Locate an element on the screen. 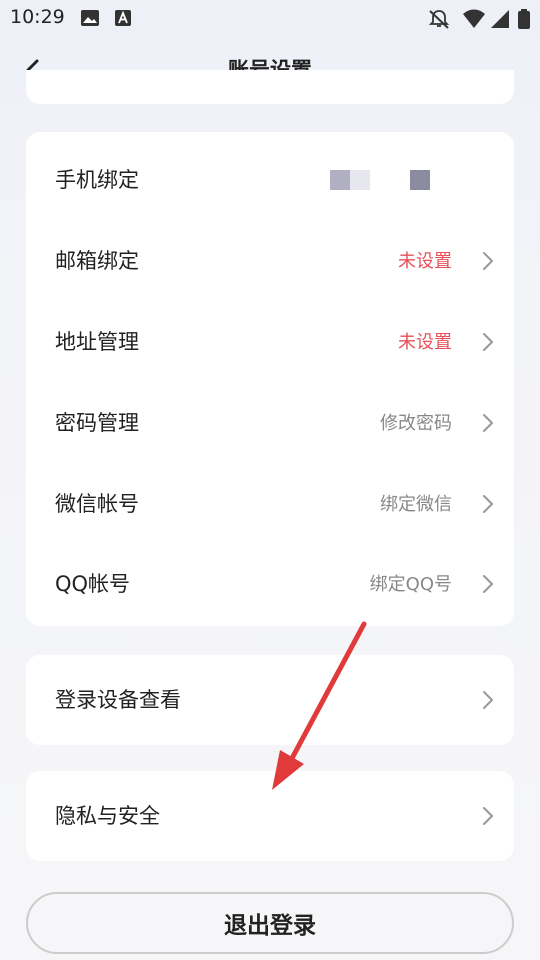 The image size is (540, 960). previous-card is located at coordinates (270, 87).